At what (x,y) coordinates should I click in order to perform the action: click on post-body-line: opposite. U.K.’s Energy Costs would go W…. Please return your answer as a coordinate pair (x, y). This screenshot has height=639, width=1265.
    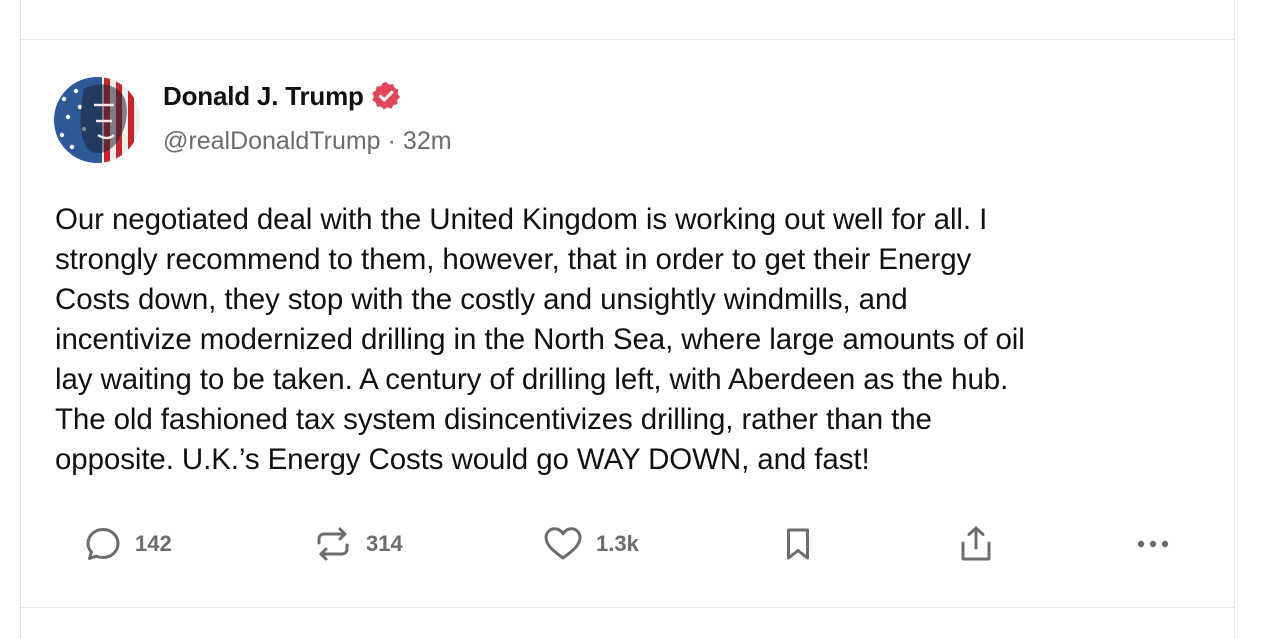
    Looking at the image, I should click on (462, 459).